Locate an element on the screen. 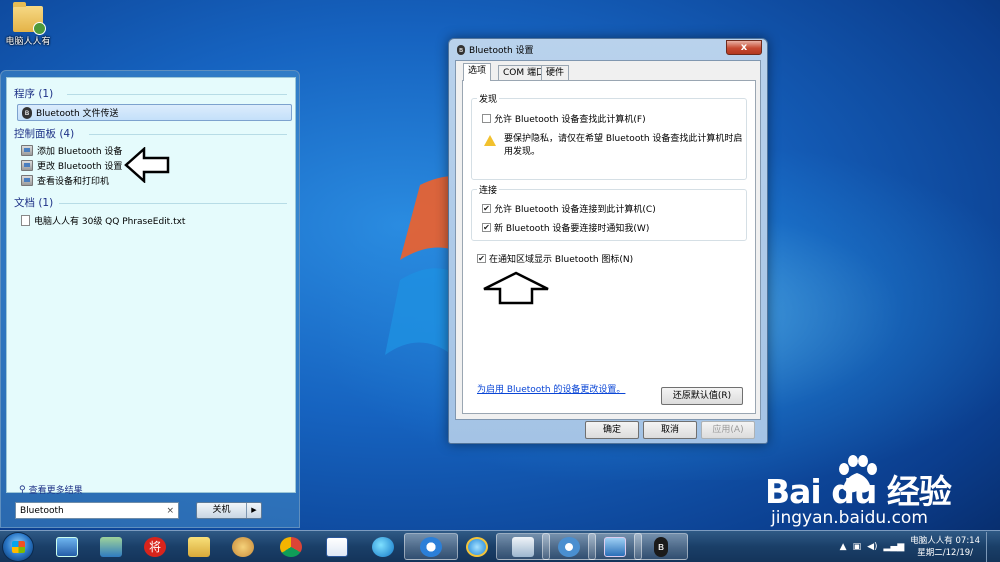 The height and width of the screenshot is (562, 1000). close-button: x is located at coordinates (744, 47).